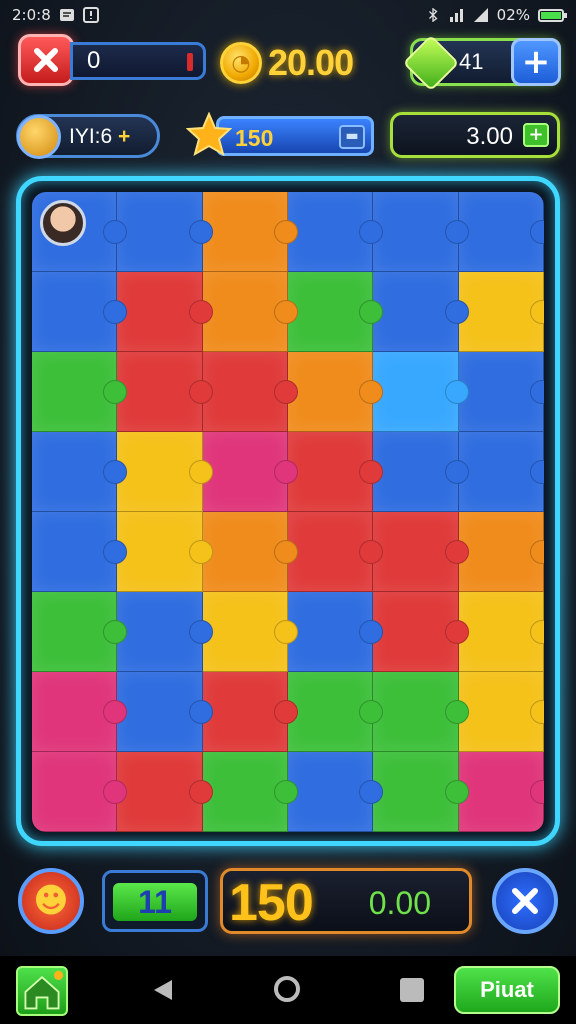 This screenshot has width=576, height=1024. Describe the element at coordinates (124, 136) in the screenshot. I see `level-plus-icon: +` at that location.